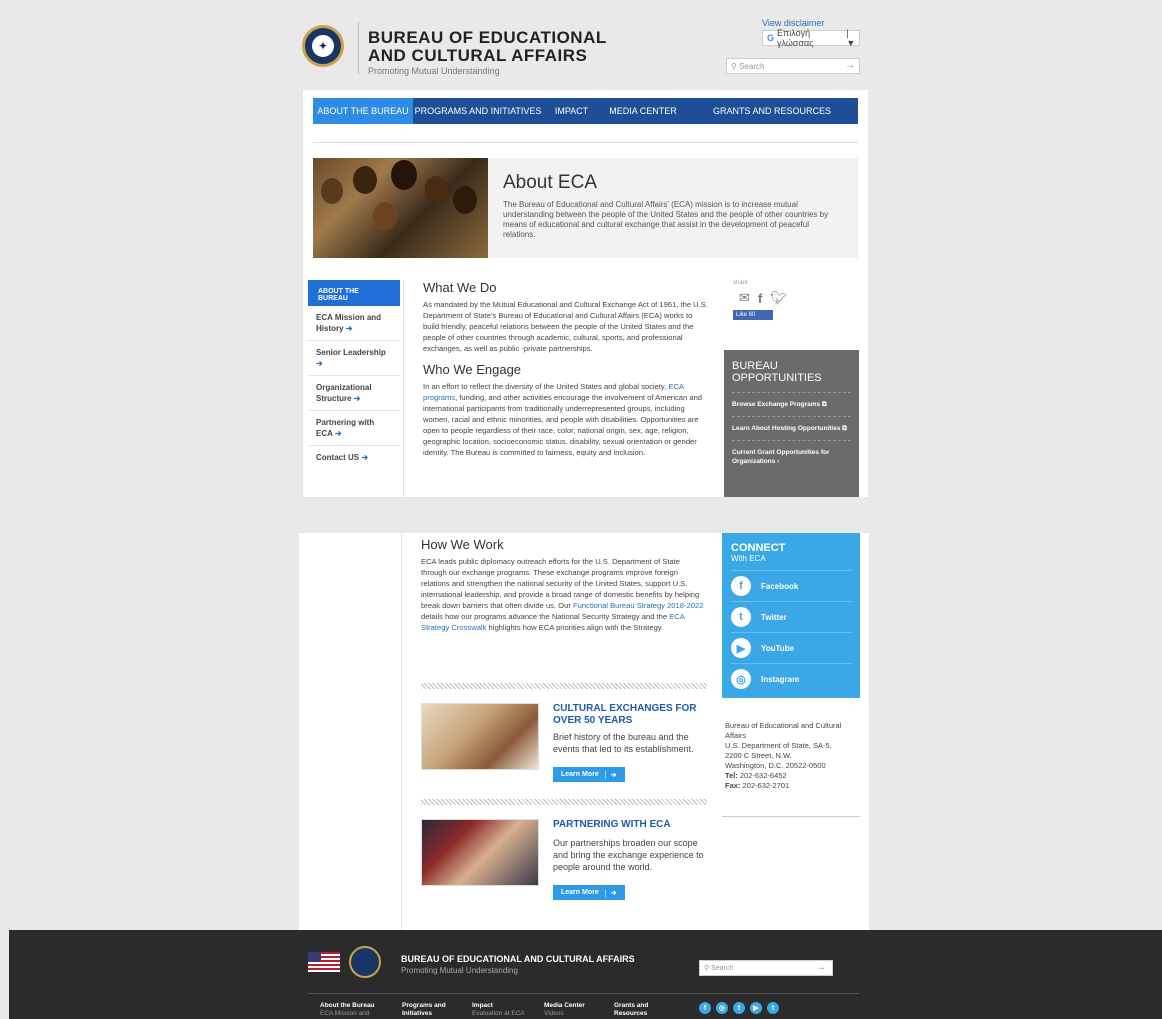 The width and height of the screenshot is (1162, 1019). I want to click on footer-nav-media: Media Center Videos, so click(579, 1010).